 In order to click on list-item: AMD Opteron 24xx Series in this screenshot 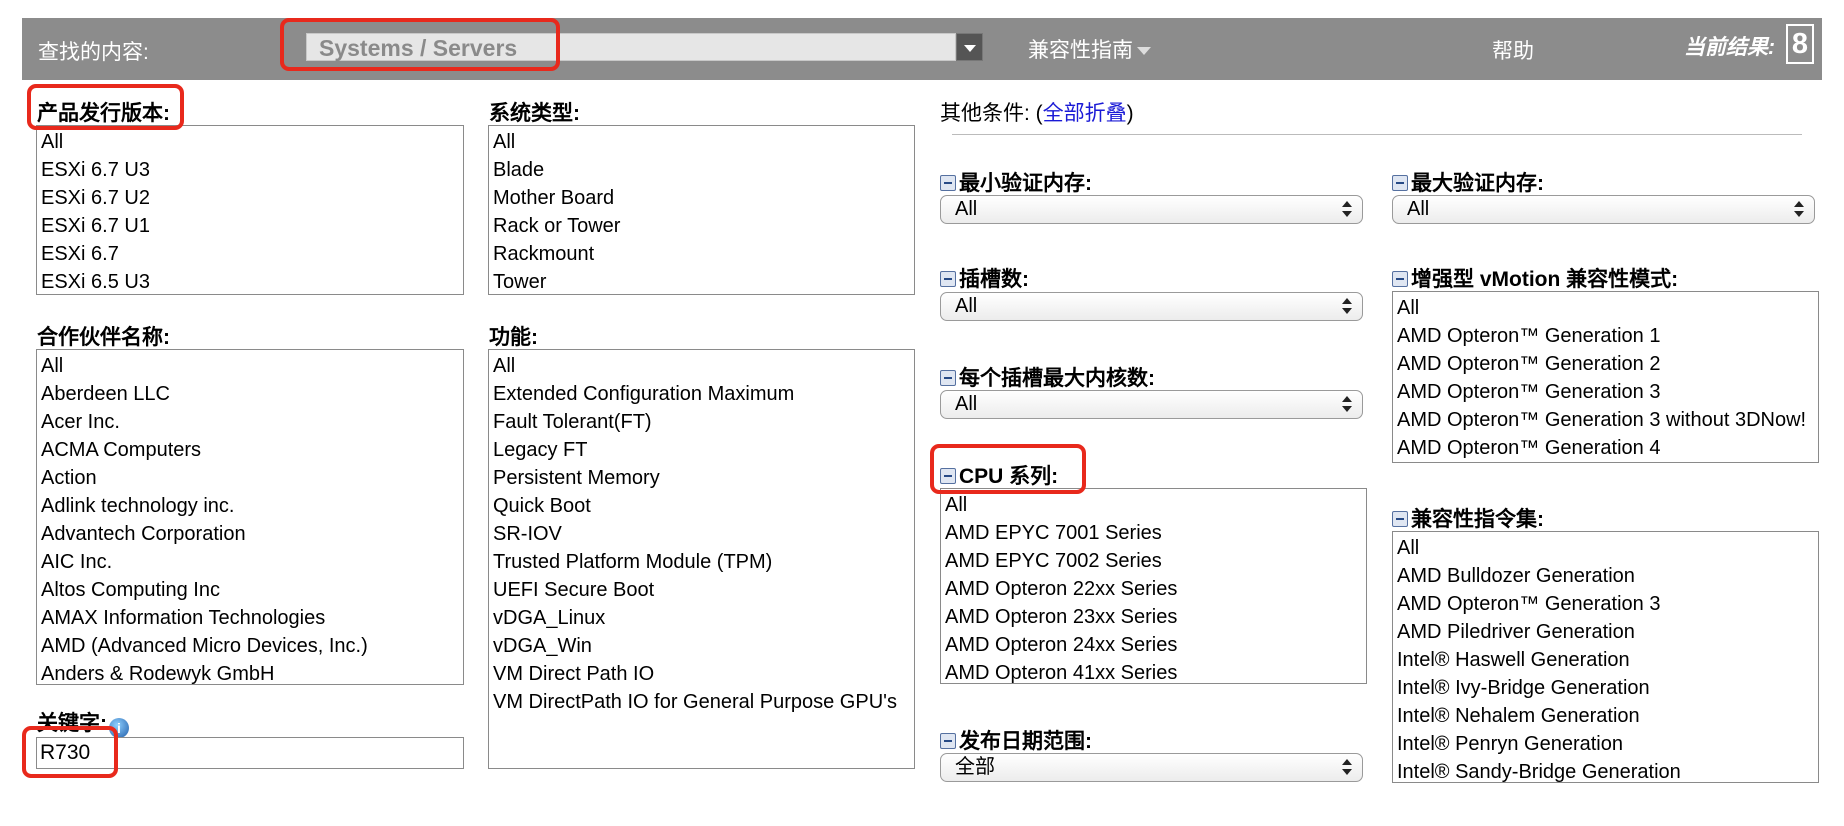, I will do `click(1153, 645)`.